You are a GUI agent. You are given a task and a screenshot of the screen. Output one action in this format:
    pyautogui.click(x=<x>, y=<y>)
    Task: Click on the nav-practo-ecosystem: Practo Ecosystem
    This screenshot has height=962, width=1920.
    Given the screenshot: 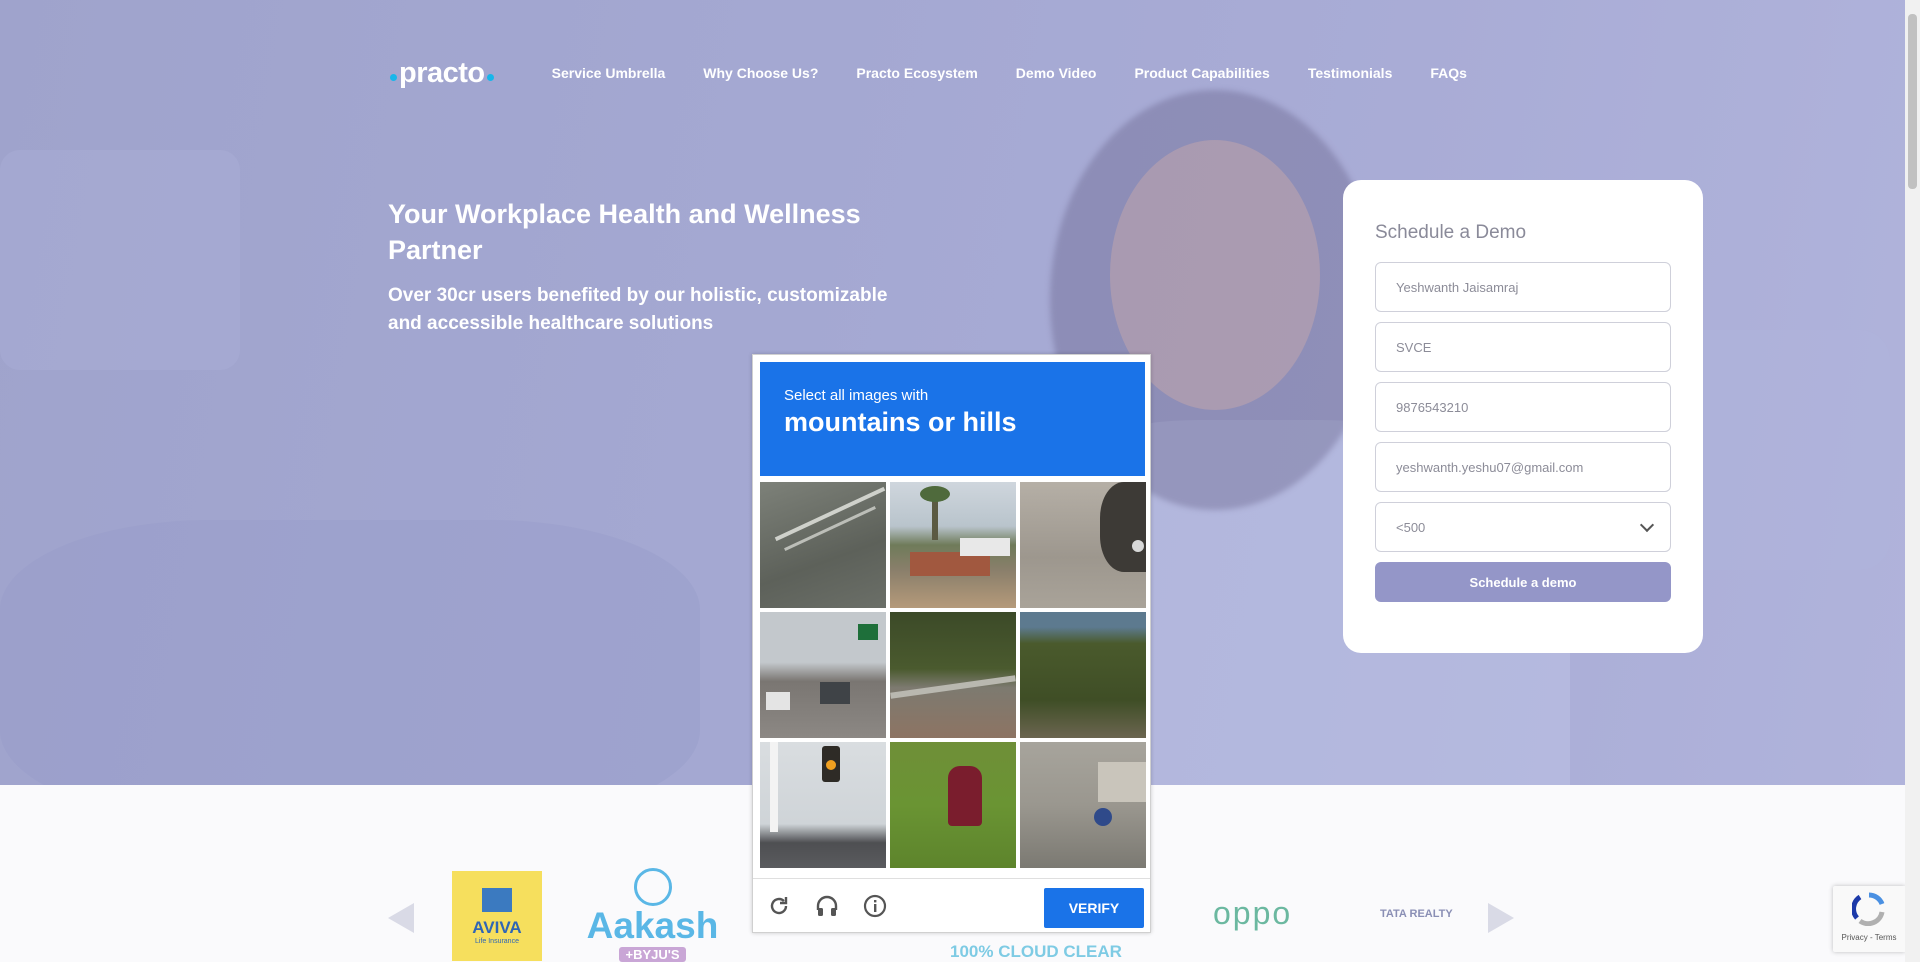 What is the action you would take?
    pyautogui.click(x=916, y=73)
    